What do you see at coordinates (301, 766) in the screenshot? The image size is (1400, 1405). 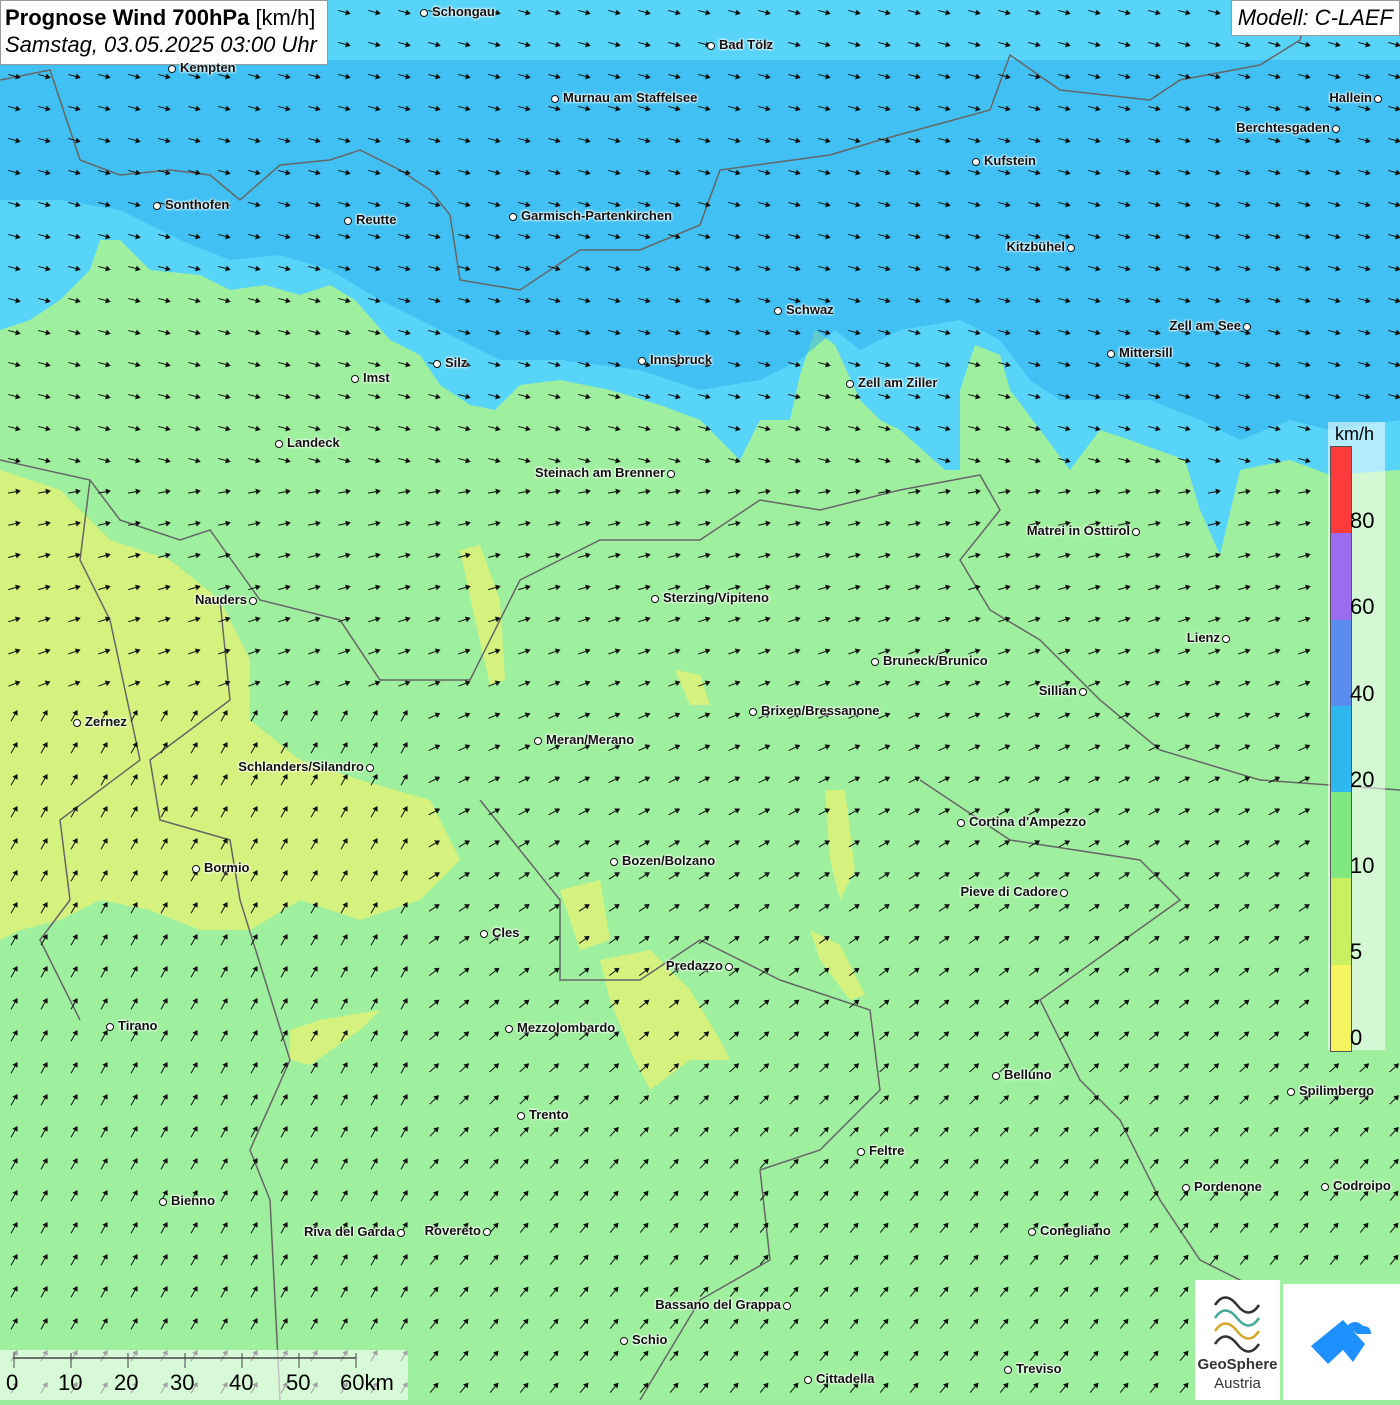 I see `city-label: Schlanders/Silandro` at bounding box center [301, 766].